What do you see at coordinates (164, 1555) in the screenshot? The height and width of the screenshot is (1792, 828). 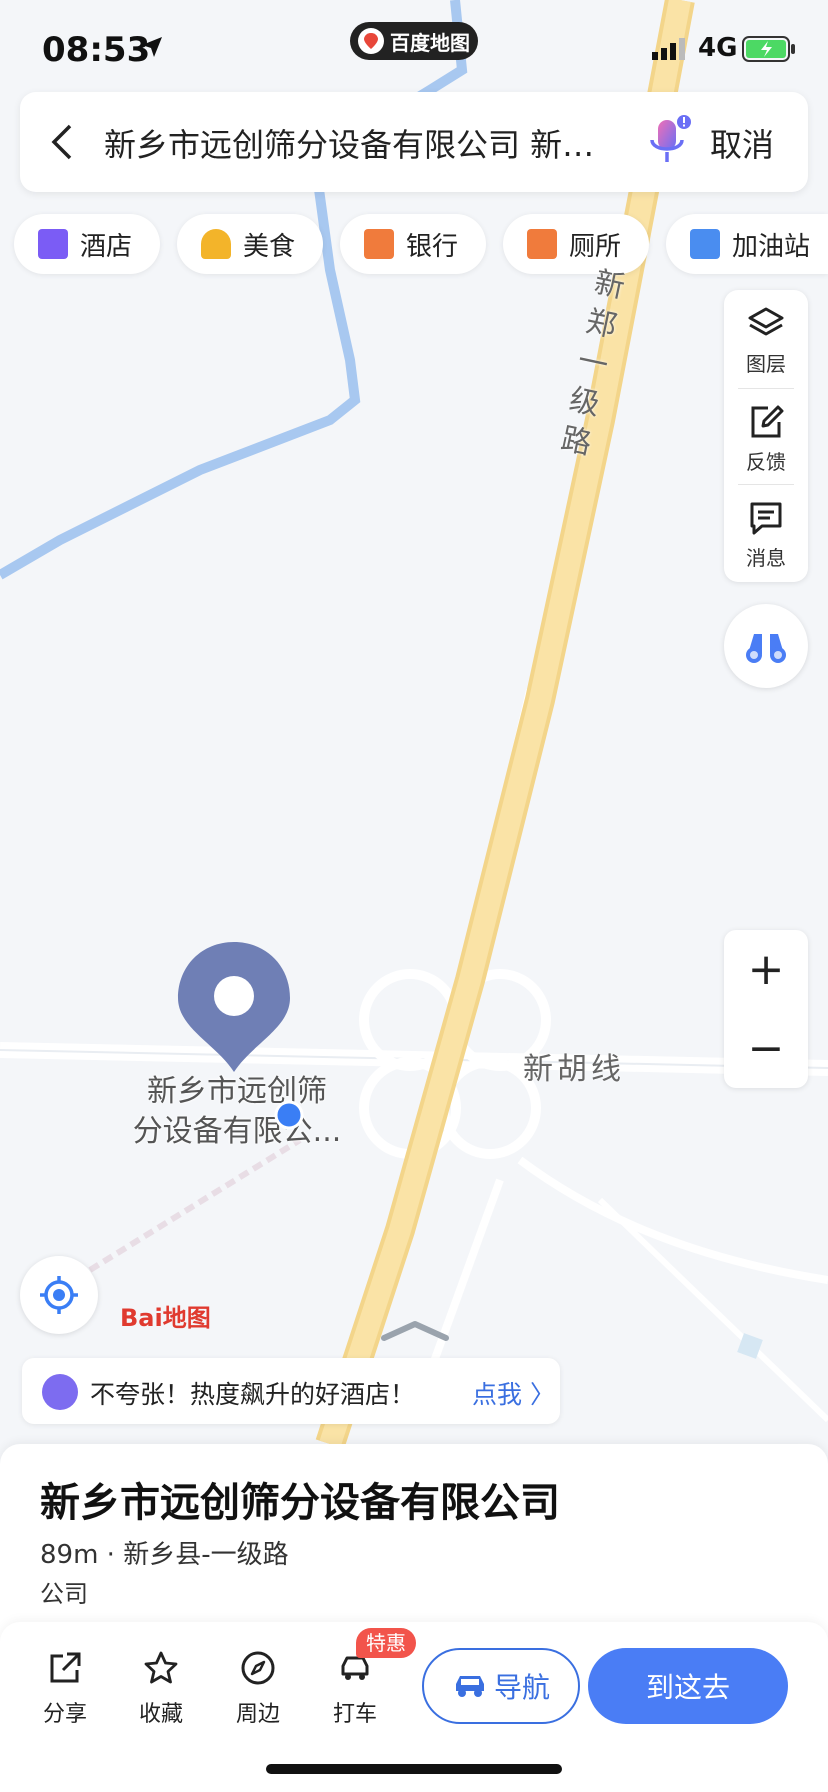 I see `poi-distance-address: 89m · 新乡县-一级路` at bounding box center [164, 1555].